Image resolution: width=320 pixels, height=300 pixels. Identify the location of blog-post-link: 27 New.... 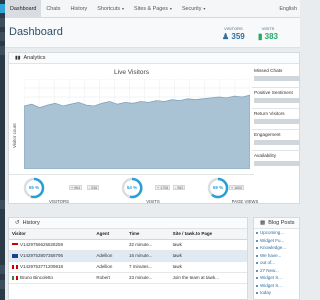
(276, 271).